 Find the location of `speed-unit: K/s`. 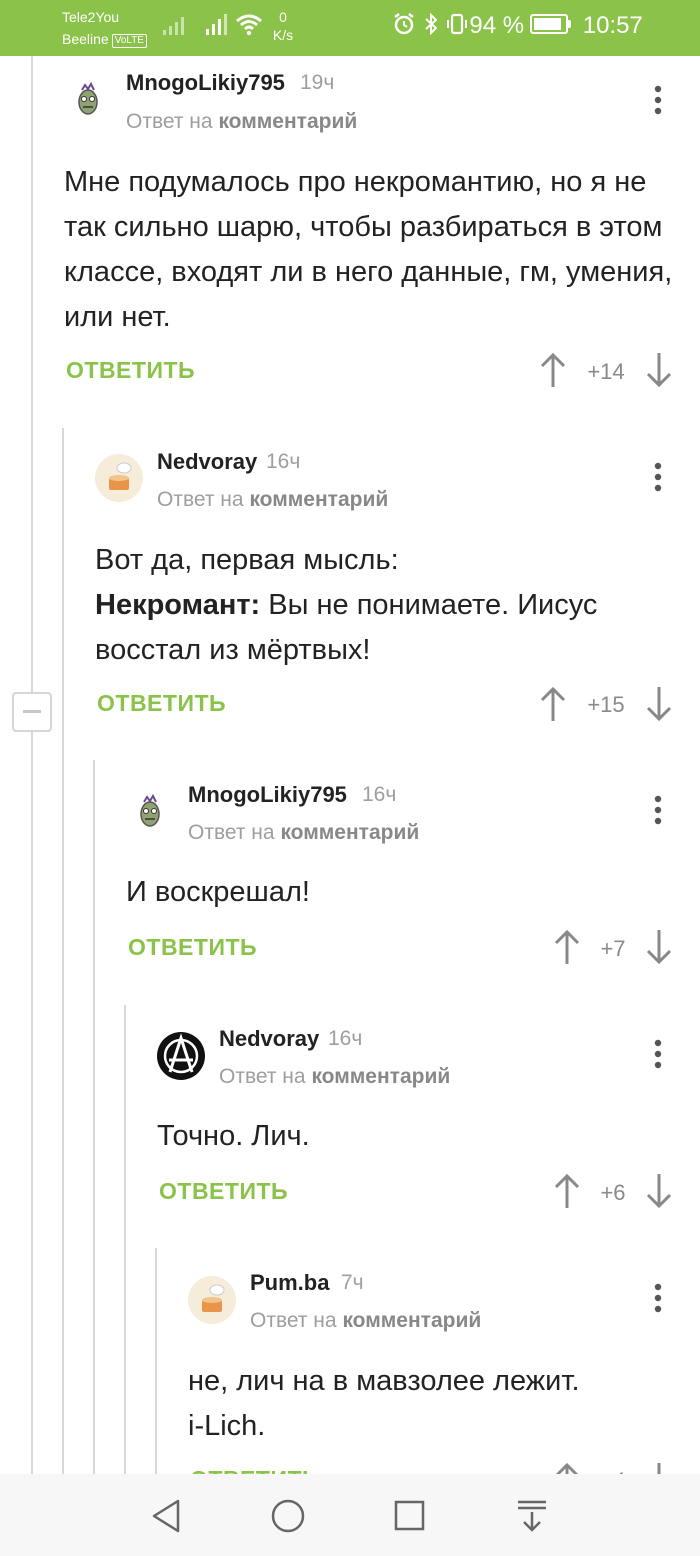

speed-unit: K/s is located at coordinates (283, 35).